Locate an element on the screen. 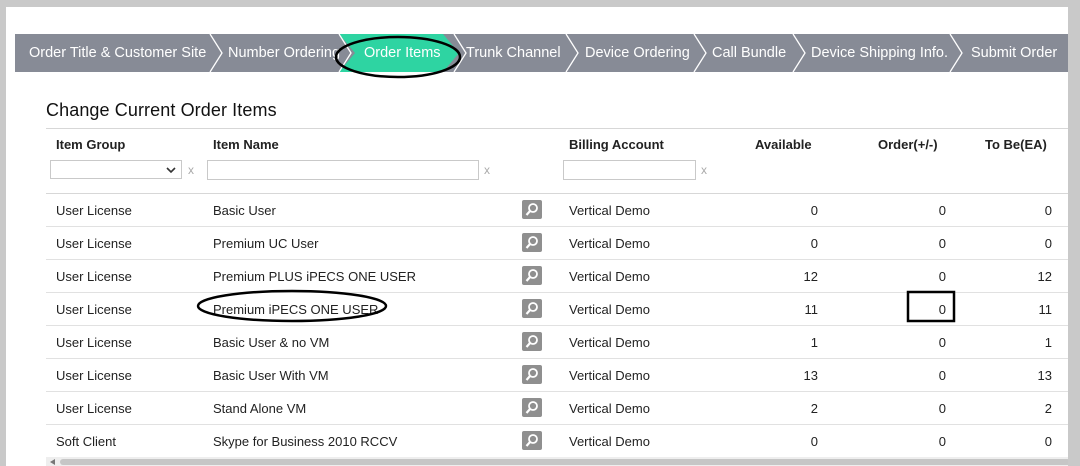  step-label: Order Items is located at coordinates (402, 53).